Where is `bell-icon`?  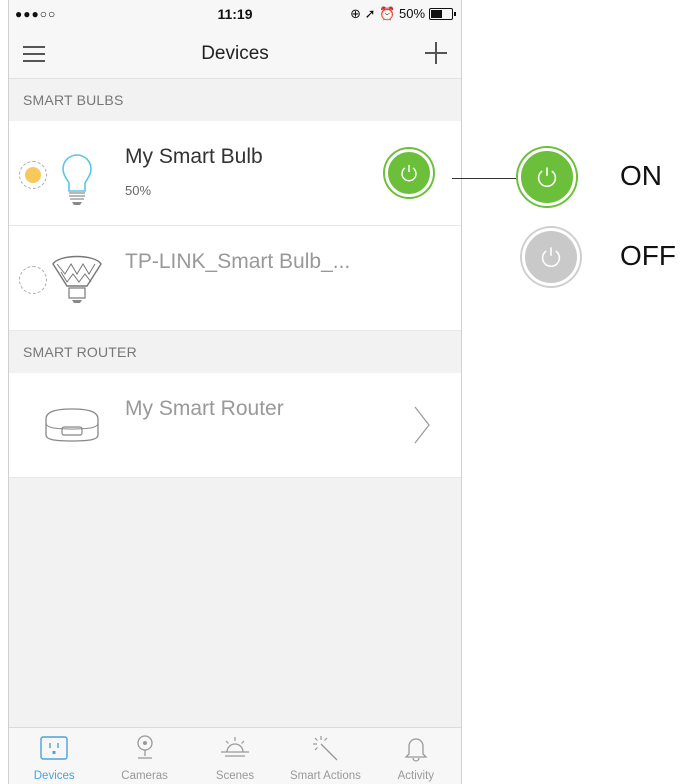 bell-icon is located at coordinates (416, 750).